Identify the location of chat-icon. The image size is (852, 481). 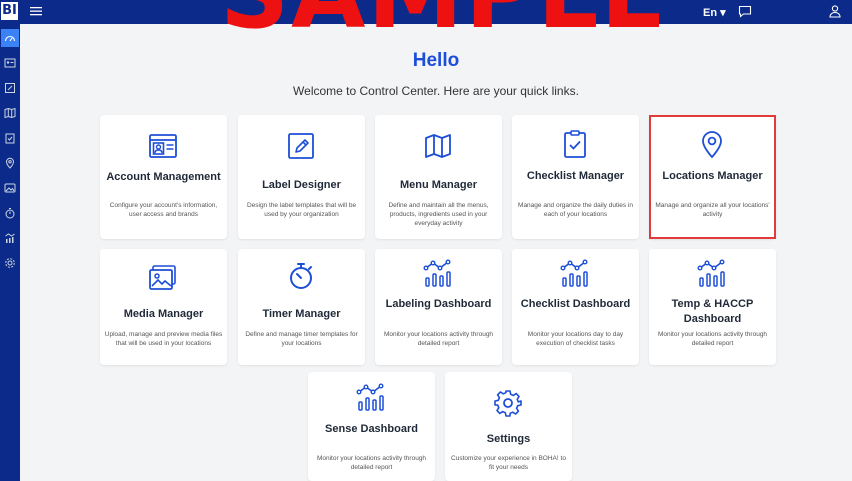
(745, 11).